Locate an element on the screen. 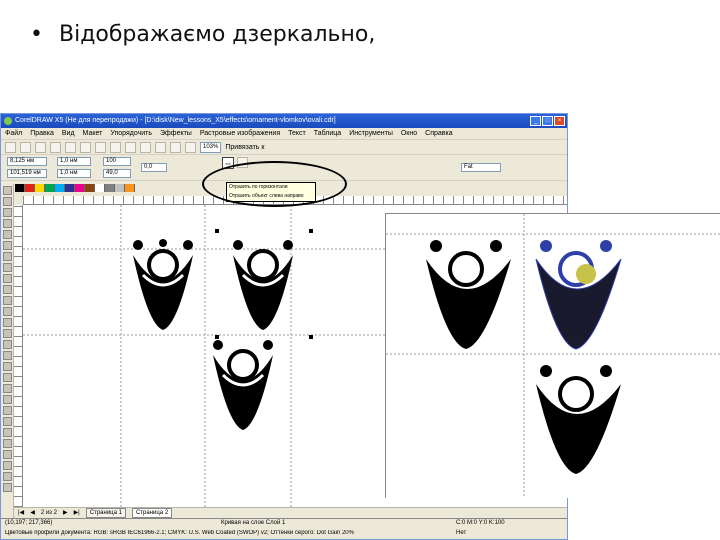  vertical-ruler is located at coordinates (18, 356).